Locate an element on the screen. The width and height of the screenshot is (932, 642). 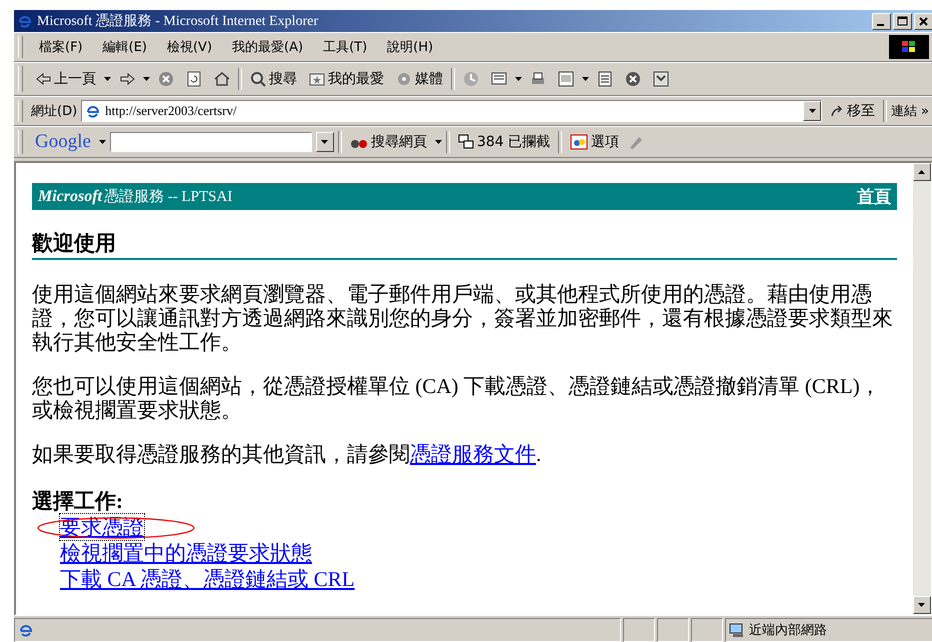
scrollbar is located at coordinates (922, 388).